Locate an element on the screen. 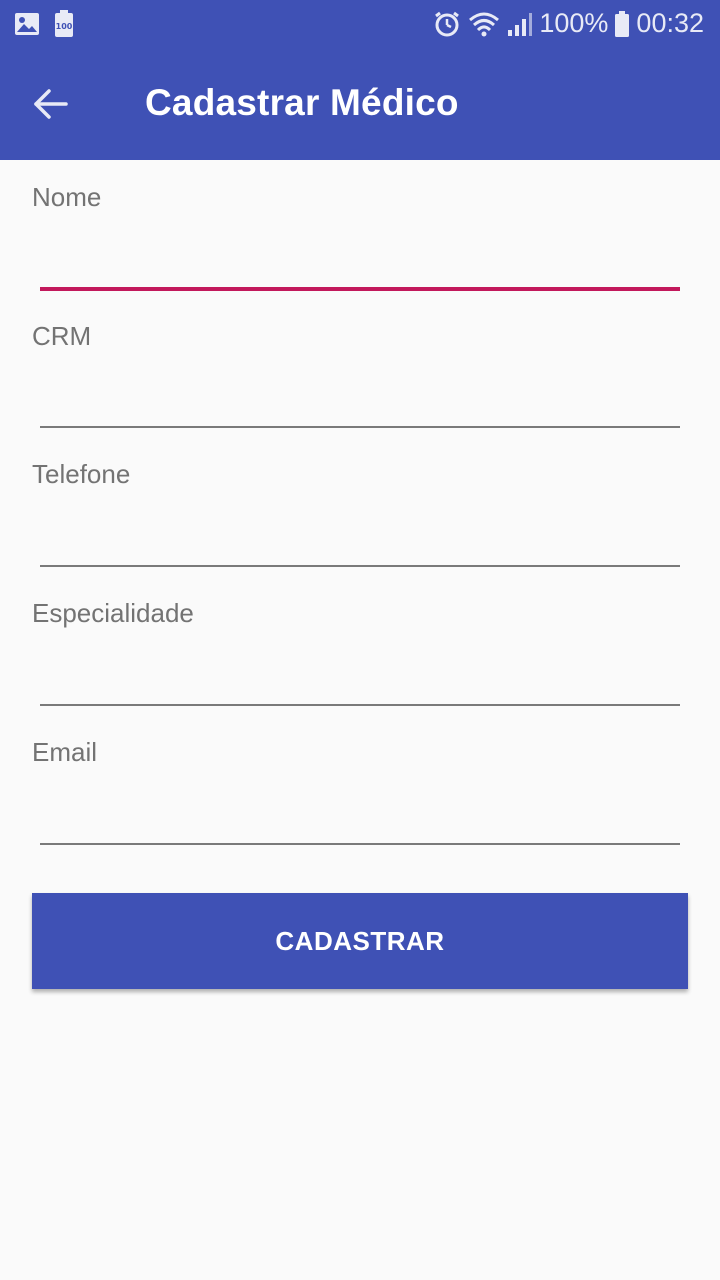 This screenshot has width=720, height=1280. app-toolbar: Cadastrar Médico is located at coordinates (360, 105).